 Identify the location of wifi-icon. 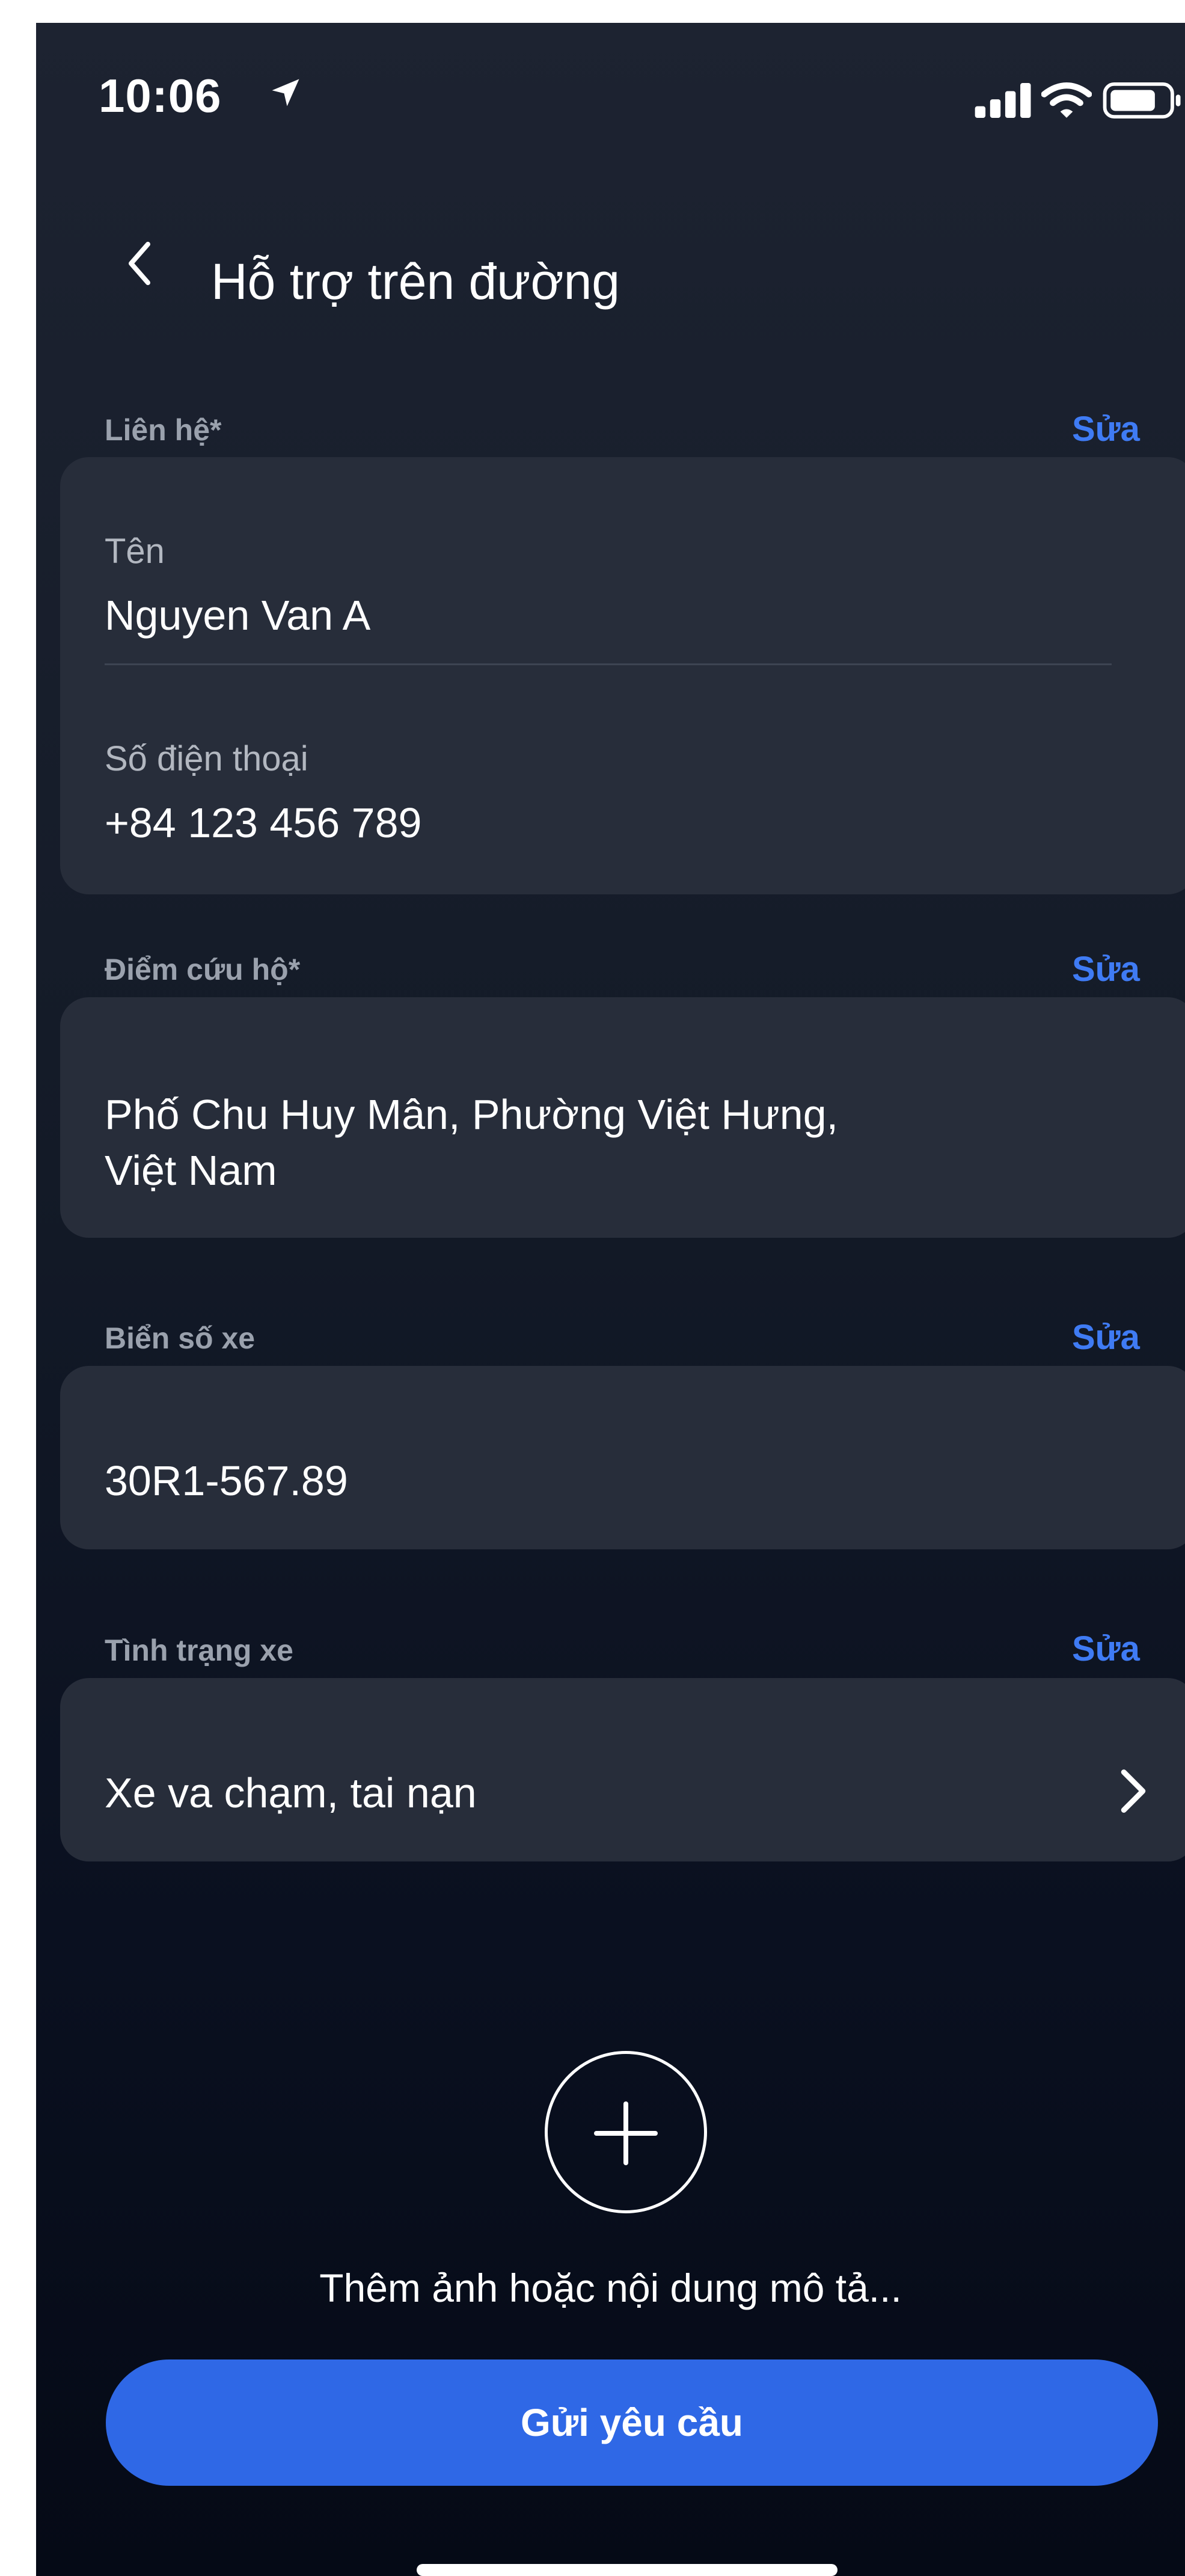
(1066, 100).